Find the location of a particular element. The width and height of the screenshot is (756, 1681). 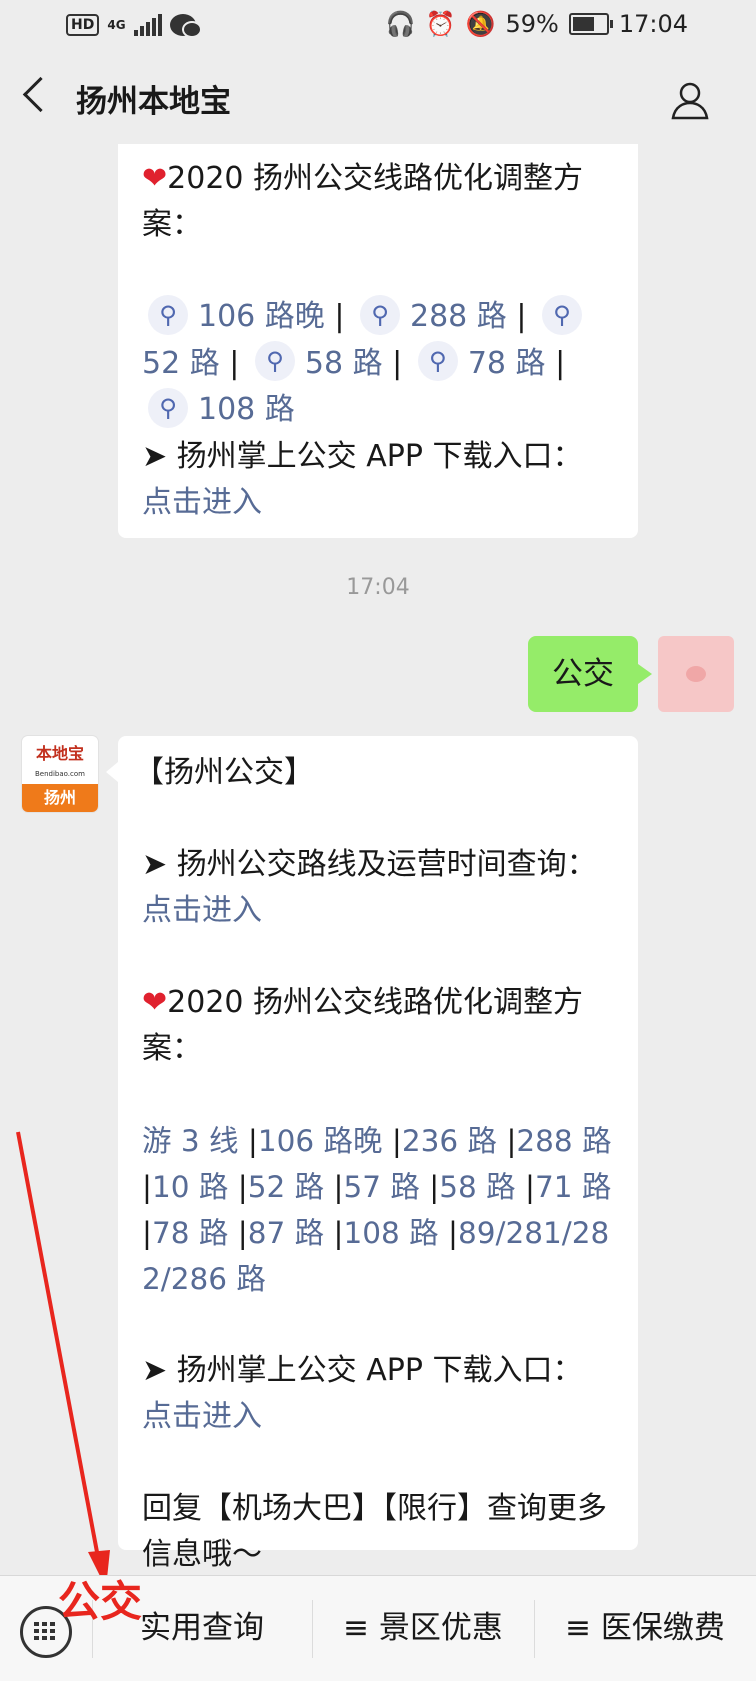

battery-percent: 59% is located at coordinates (532, 24).